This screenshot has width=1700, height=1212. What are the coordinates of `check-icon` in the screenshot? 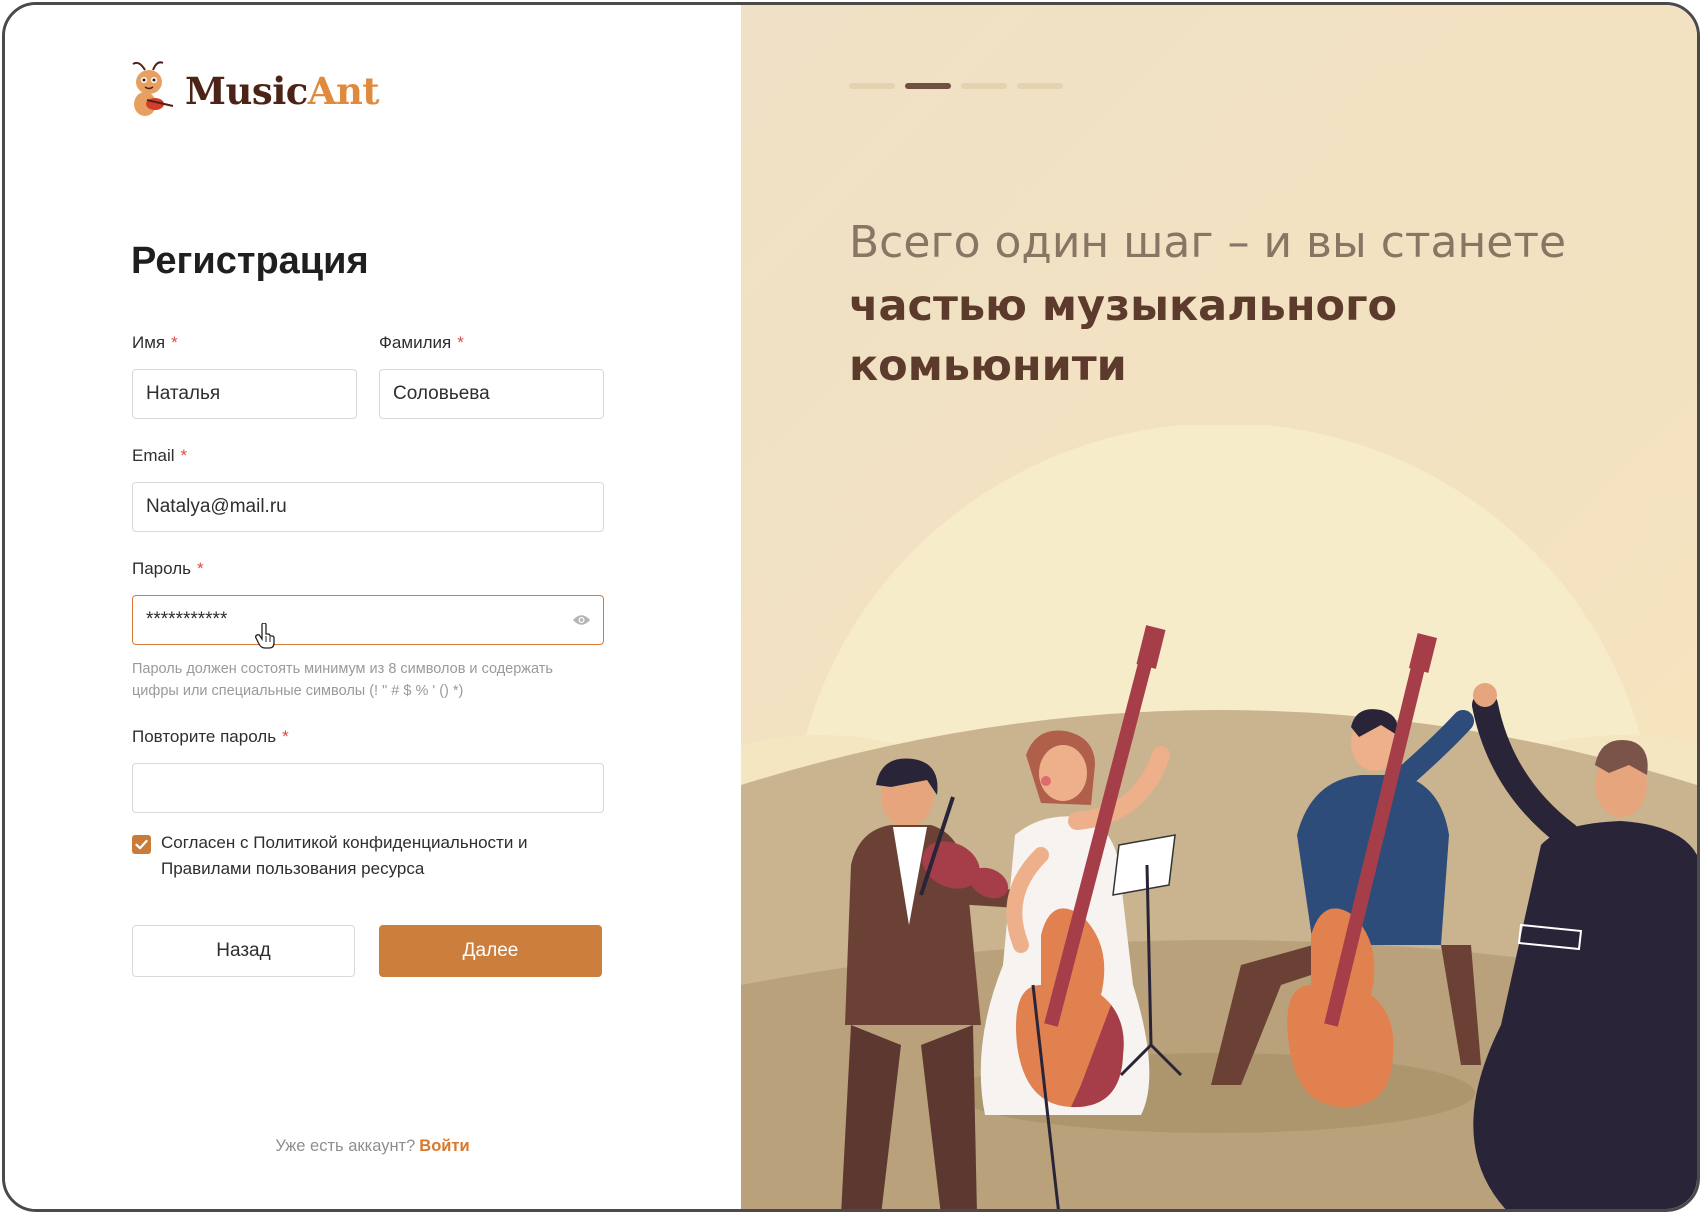 It's located at (141, 844).